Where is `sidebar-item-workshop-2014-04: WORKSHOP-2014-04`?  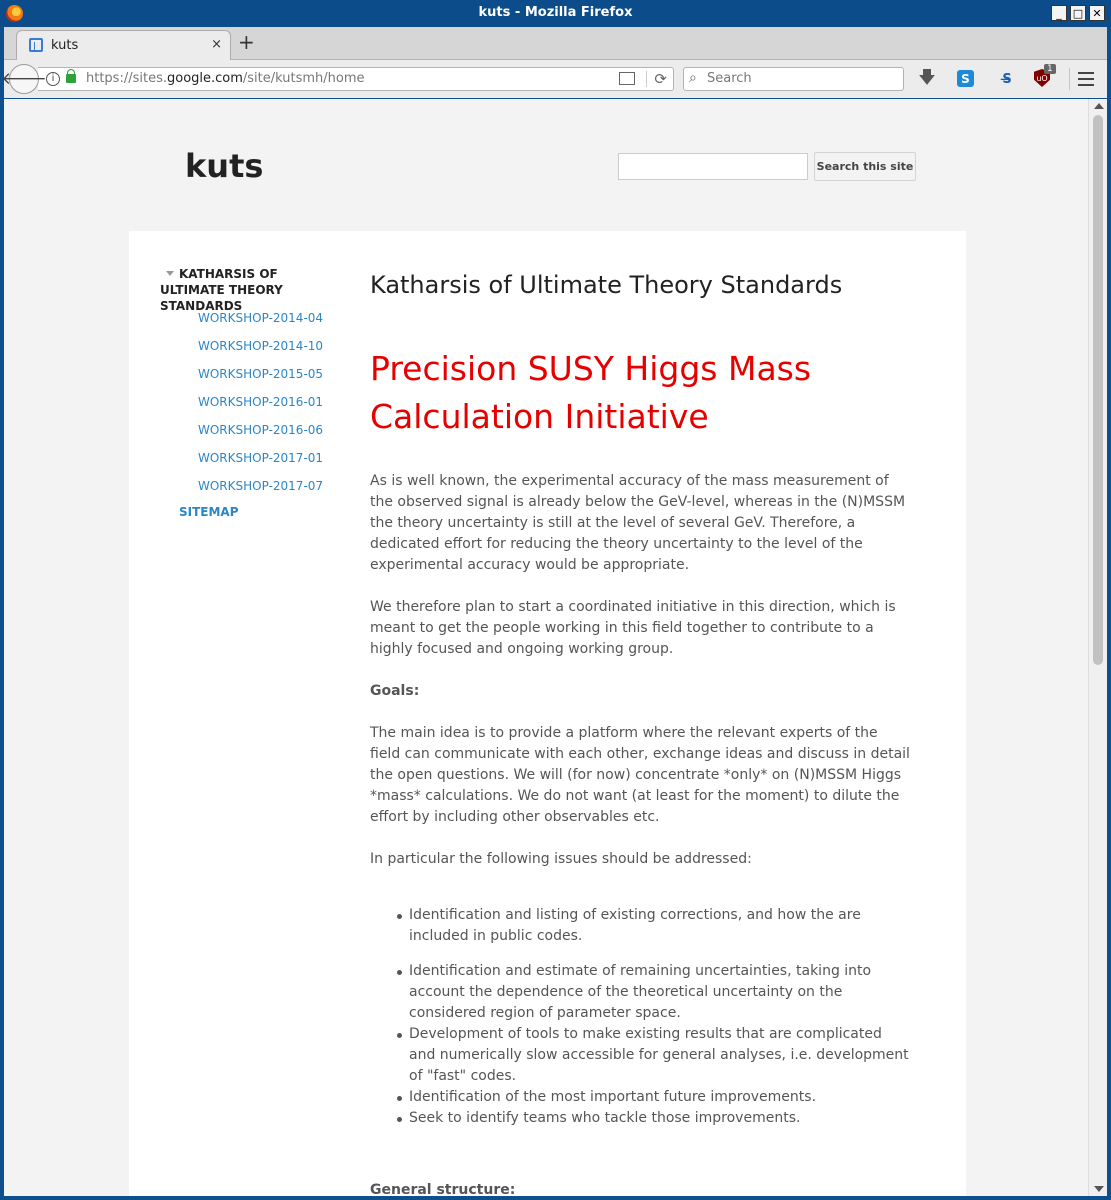
sidebar-item-workshop-2014-04: WORKSHOP-2014-04 is located at coordinates (260, 325).